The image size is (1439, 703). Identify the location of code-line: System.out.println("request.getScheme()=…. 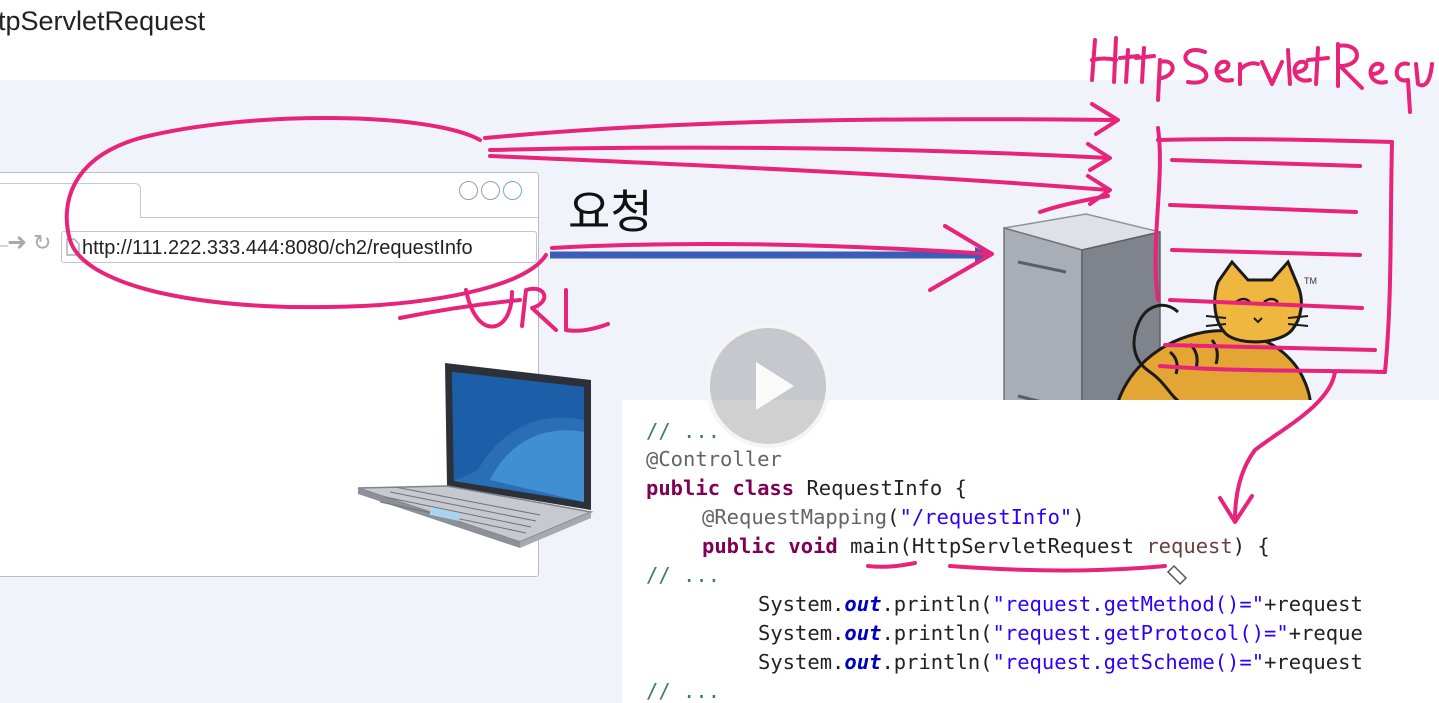
(1060, 662).